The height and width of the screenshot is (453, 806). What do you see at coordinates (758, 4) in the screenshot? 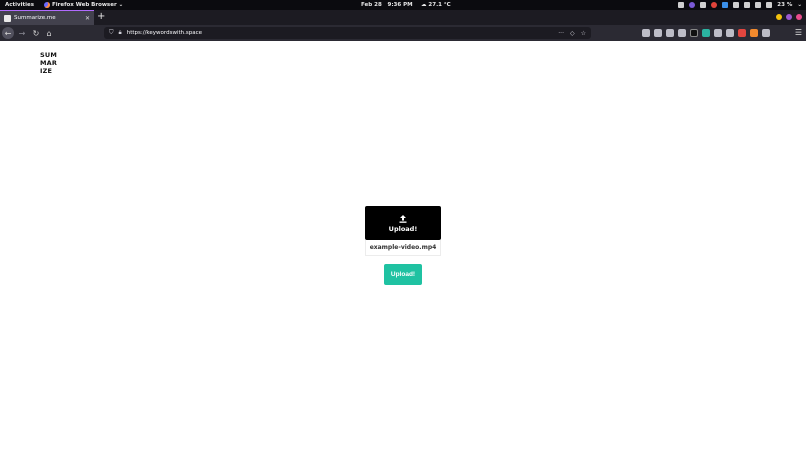
I see `volume-icon` at bounding box center [758, 4].